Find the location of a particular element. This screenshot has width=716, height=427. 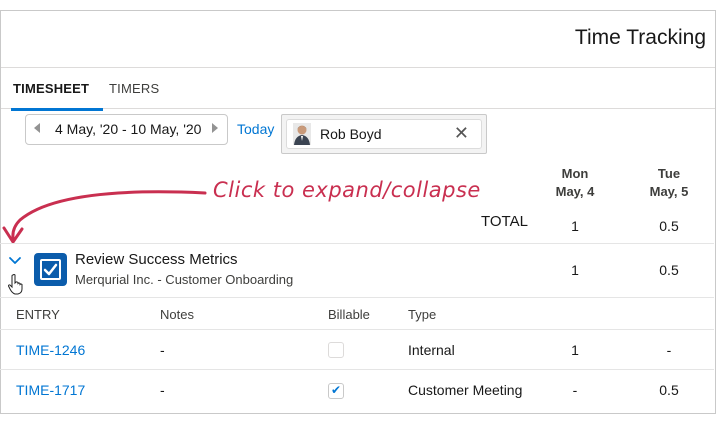

column-header-billable: Billable is located at coordinates (349, 314).